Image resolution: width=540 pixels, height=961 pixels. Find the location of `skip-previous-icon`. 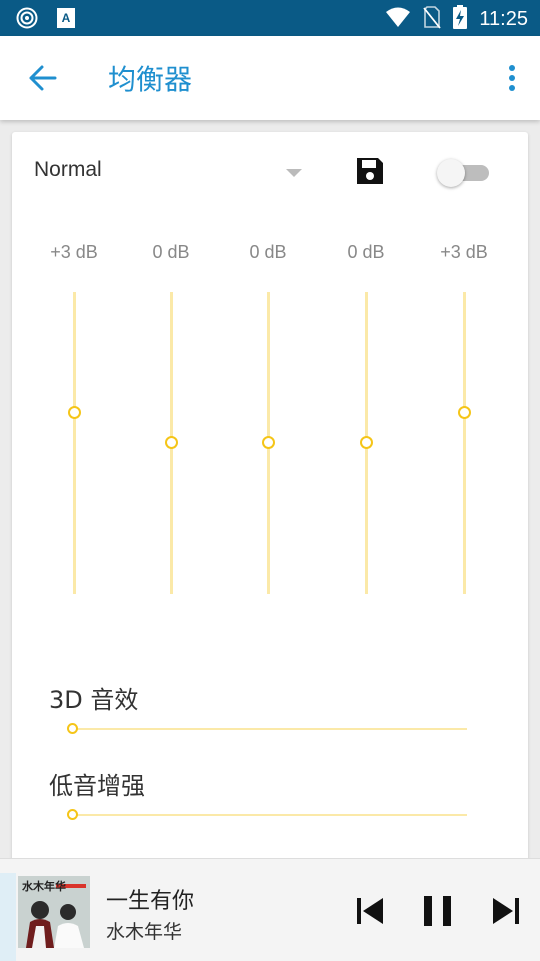

skip-previous-icon is located at coordinates (370, 911).